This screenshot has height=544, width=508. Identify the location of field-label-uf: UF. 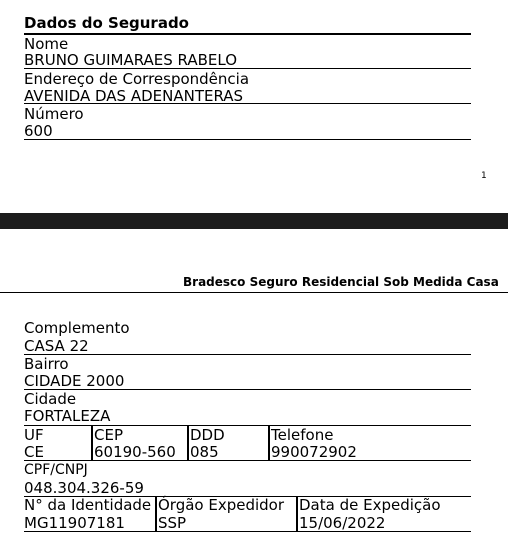
(34, 435).